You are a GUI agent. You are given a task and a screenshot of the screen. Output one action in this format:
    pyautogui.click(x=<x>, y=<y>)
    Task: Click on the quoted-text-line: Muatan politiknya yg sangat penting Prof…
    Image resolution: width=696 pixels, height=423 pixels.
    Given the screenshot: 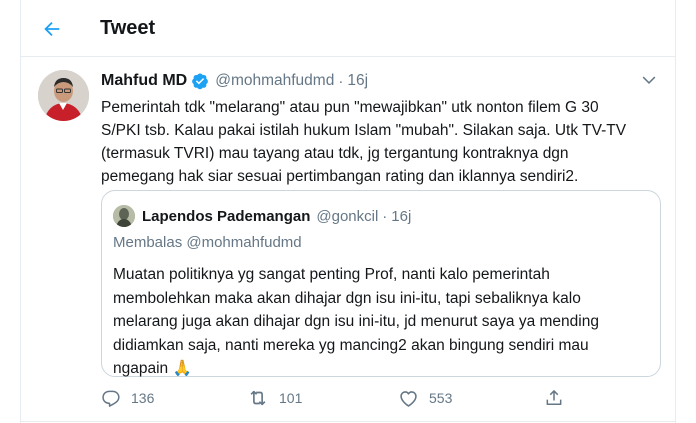 What is the action you would take?
    pyautogui.click(x=331, y=274)
    